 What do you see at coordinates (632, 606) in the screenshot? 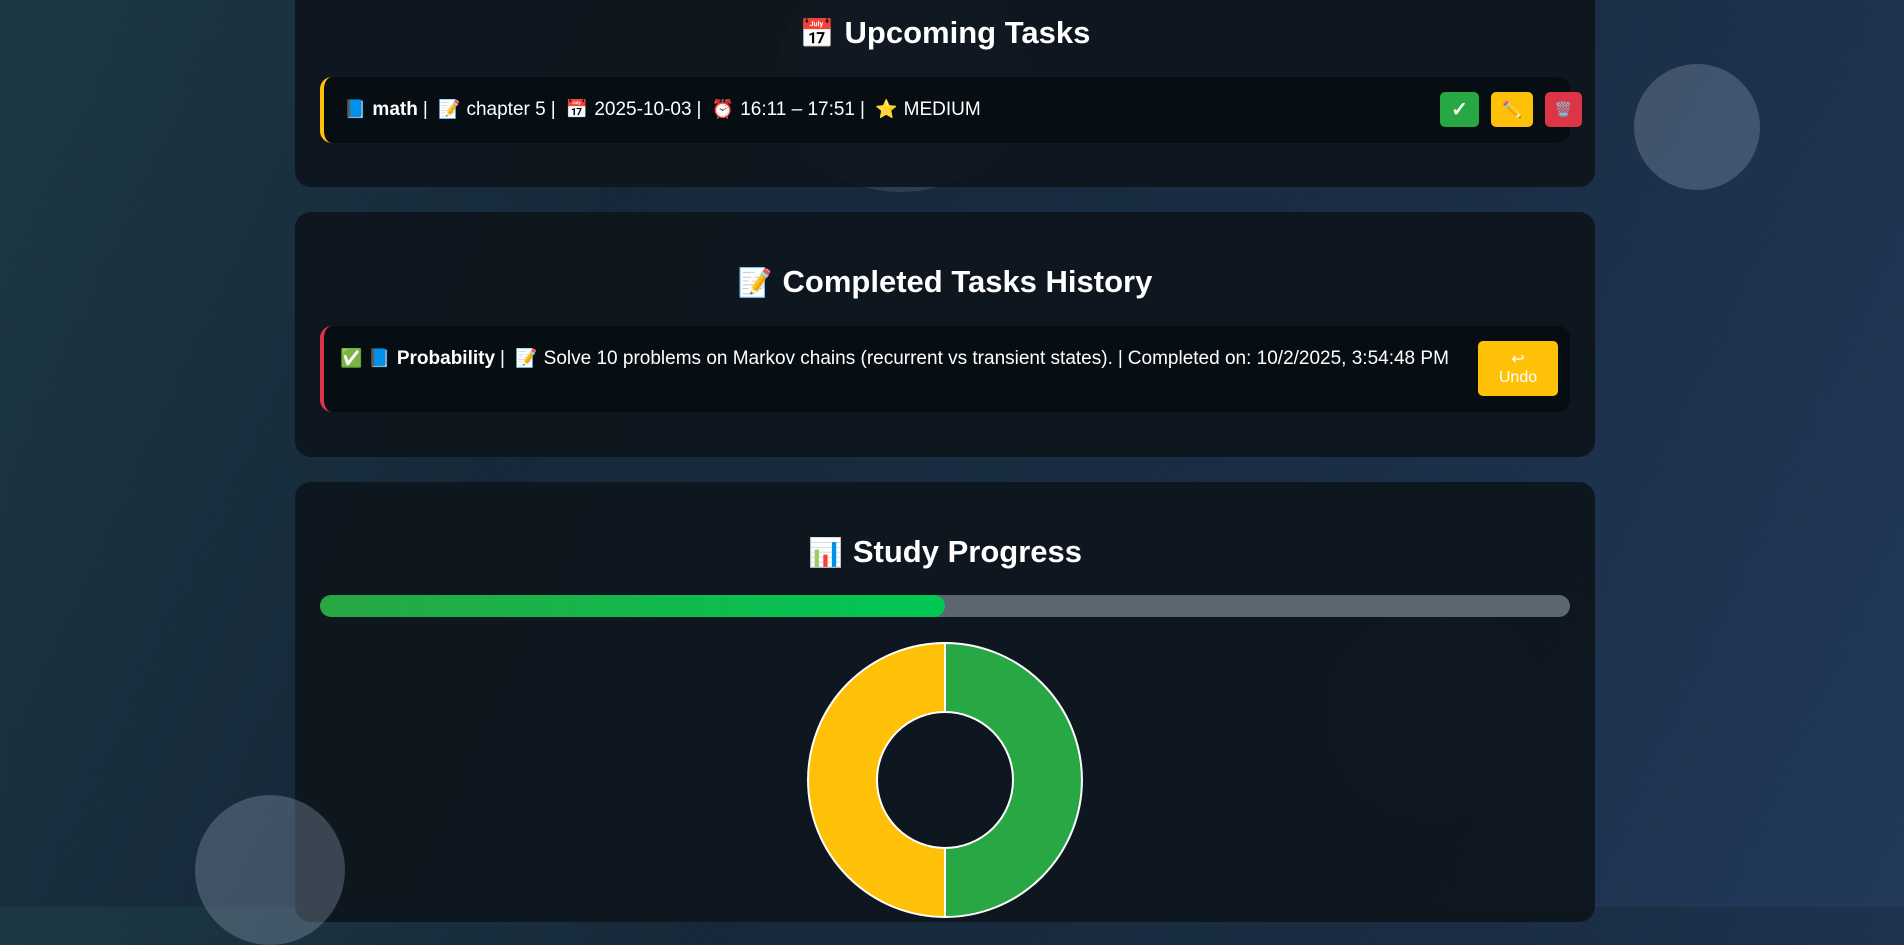
I see `progress-bar-fill` at bounding box center [632, 606].